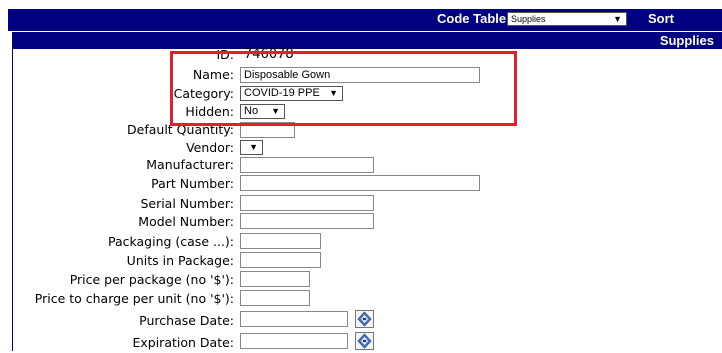 This screenshot has width=722, height=353. What do you see at coordinates (190, 164) in the screenshot?
I see `manufacturer-label: Manufacturer:` at bounding box center [190, 164].